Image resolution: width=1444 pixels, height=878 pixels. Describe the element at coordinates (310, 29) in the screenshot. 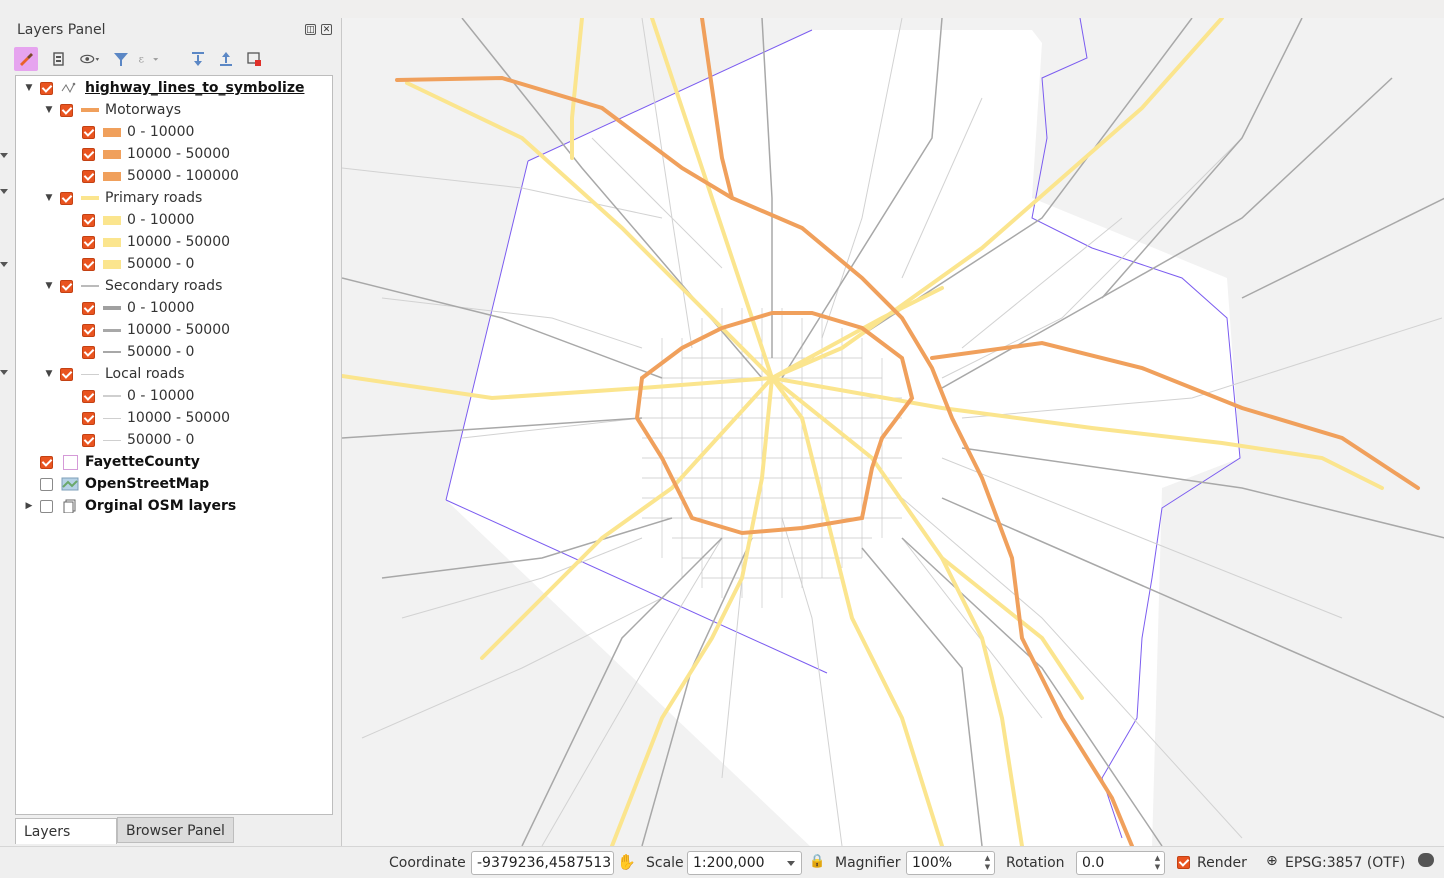

I see `float-icon: ◫` at that location.